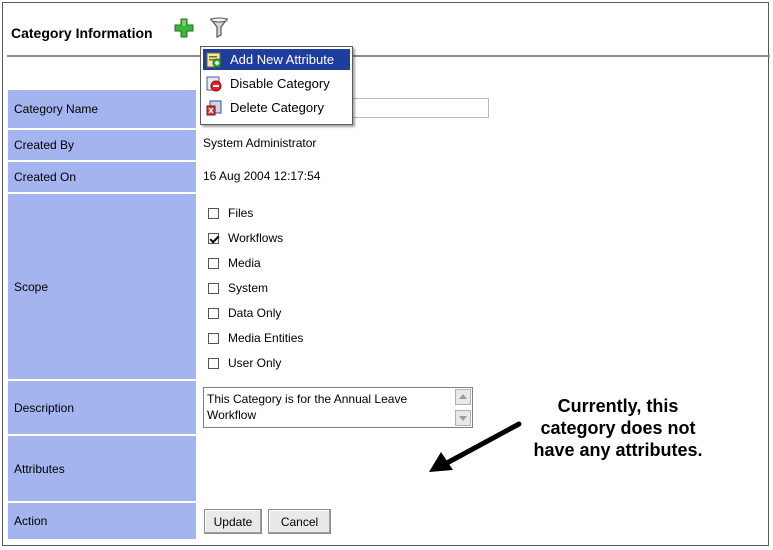  Describe the element at coordinates (618, 406) in the screenshot. I see `annotation-line-1: Currently, this` at that location.